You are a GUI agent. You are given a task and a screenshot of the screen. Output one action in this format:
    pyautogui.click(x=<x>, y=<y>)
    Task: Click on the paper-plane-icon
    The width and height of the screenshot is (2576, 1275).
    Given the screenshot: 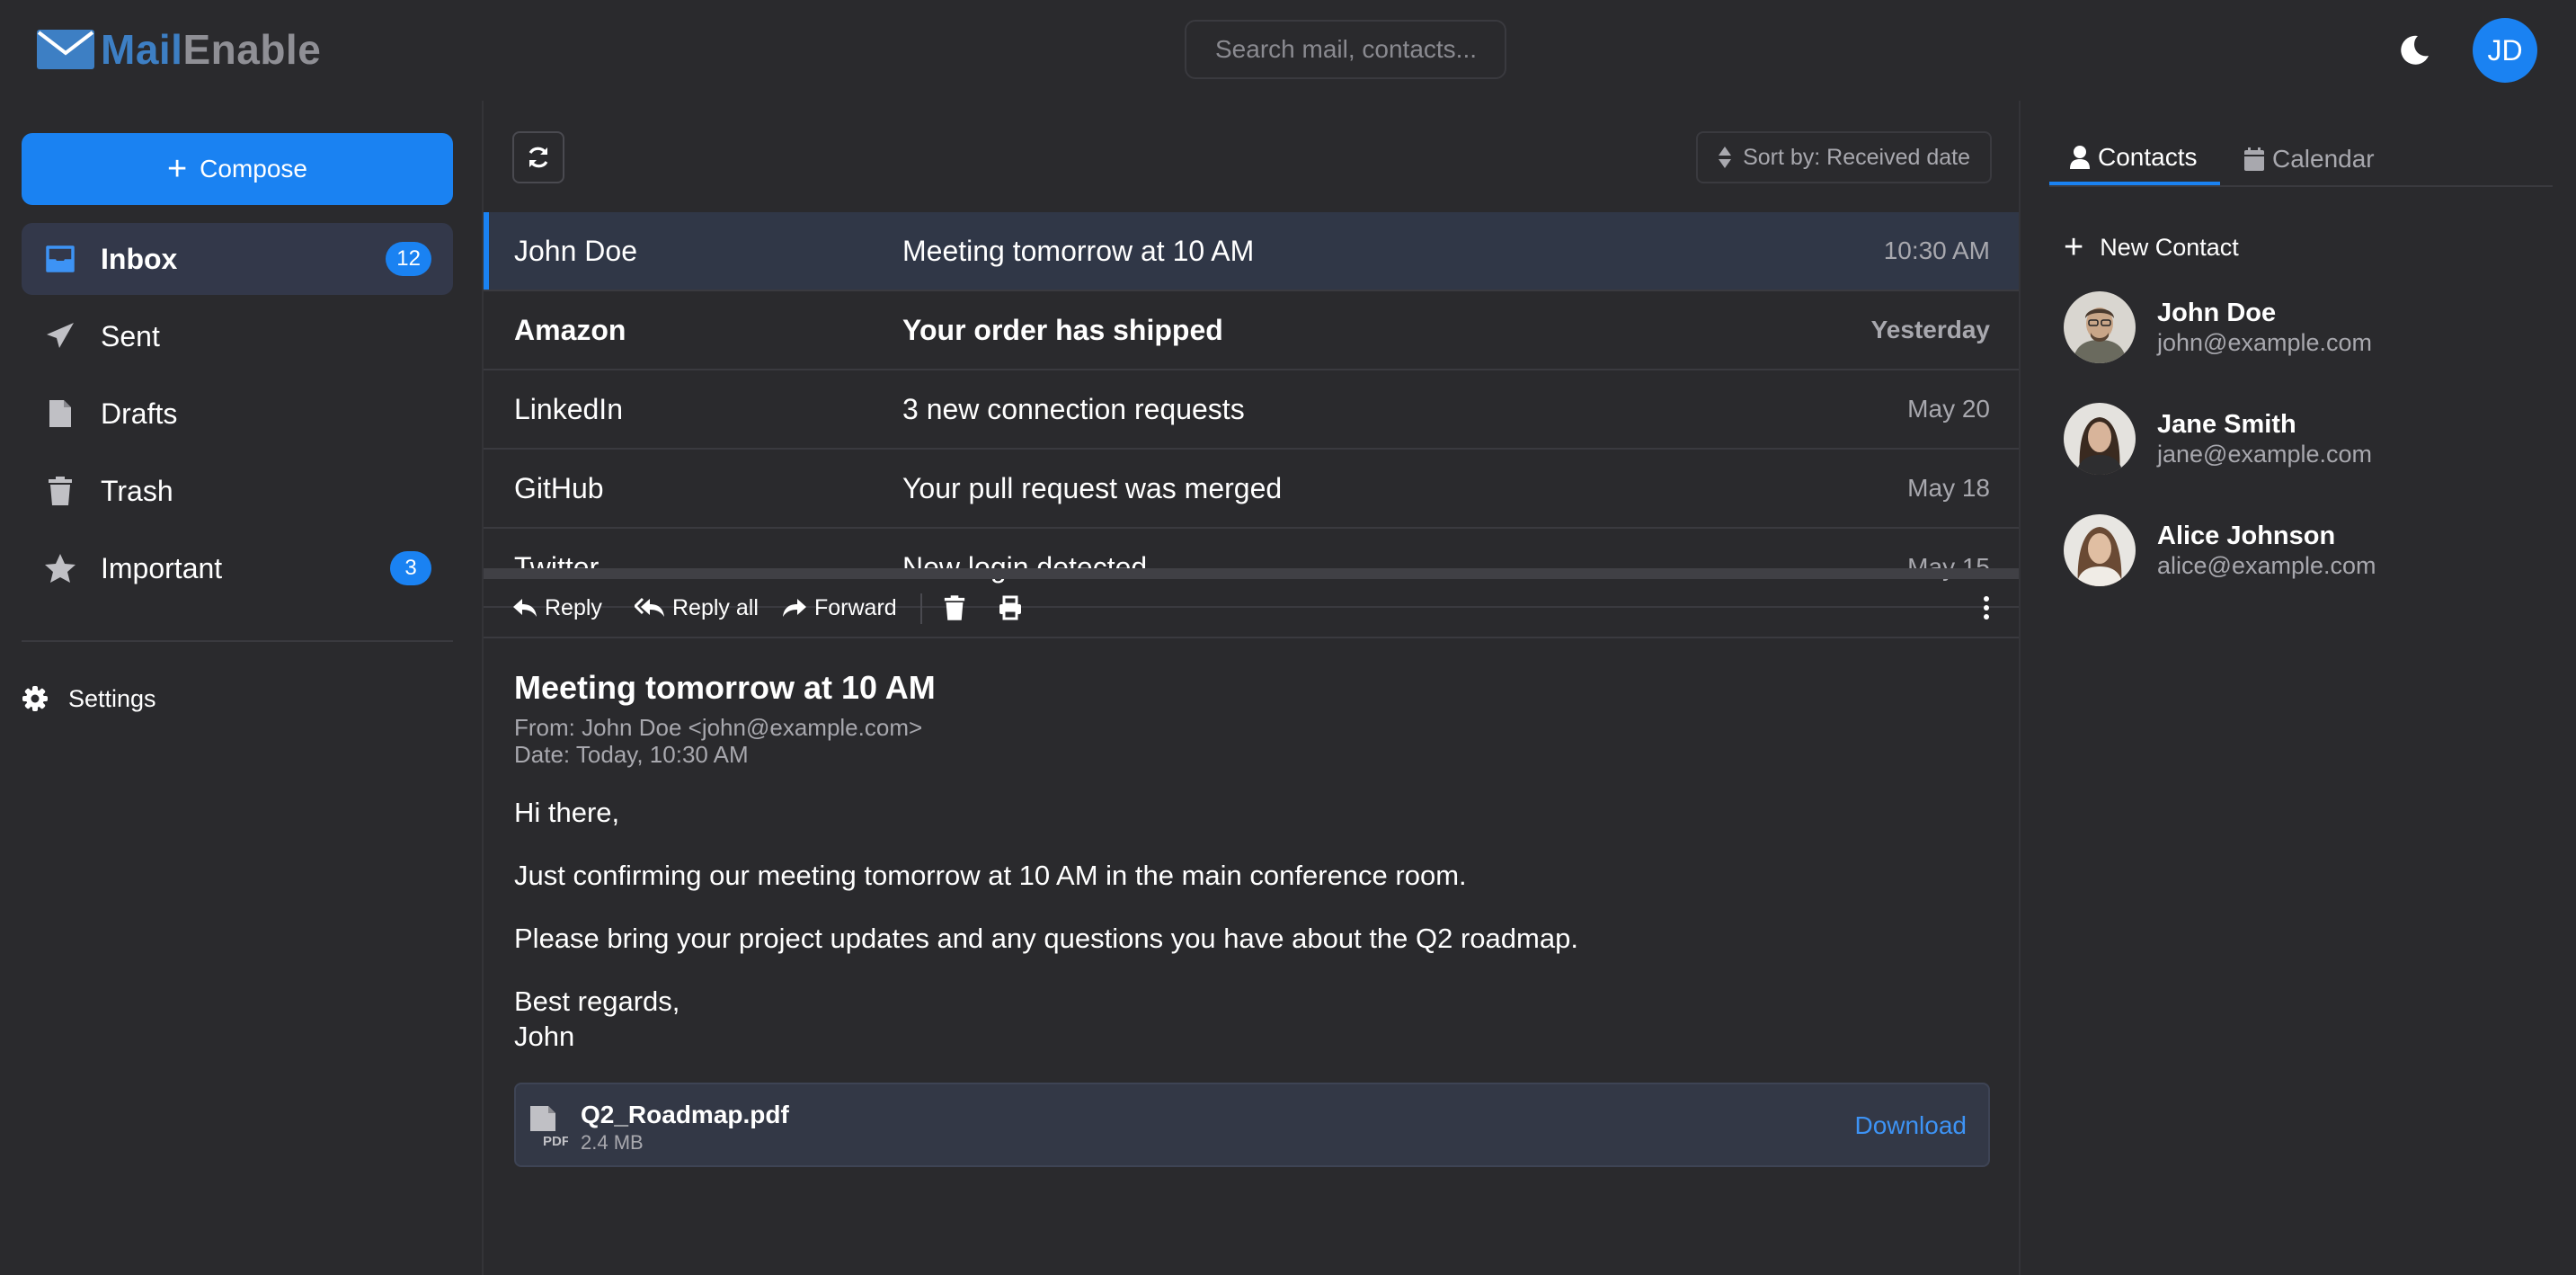 What is the action you would take?
    pyautogui.click(x=60, y=336)
    